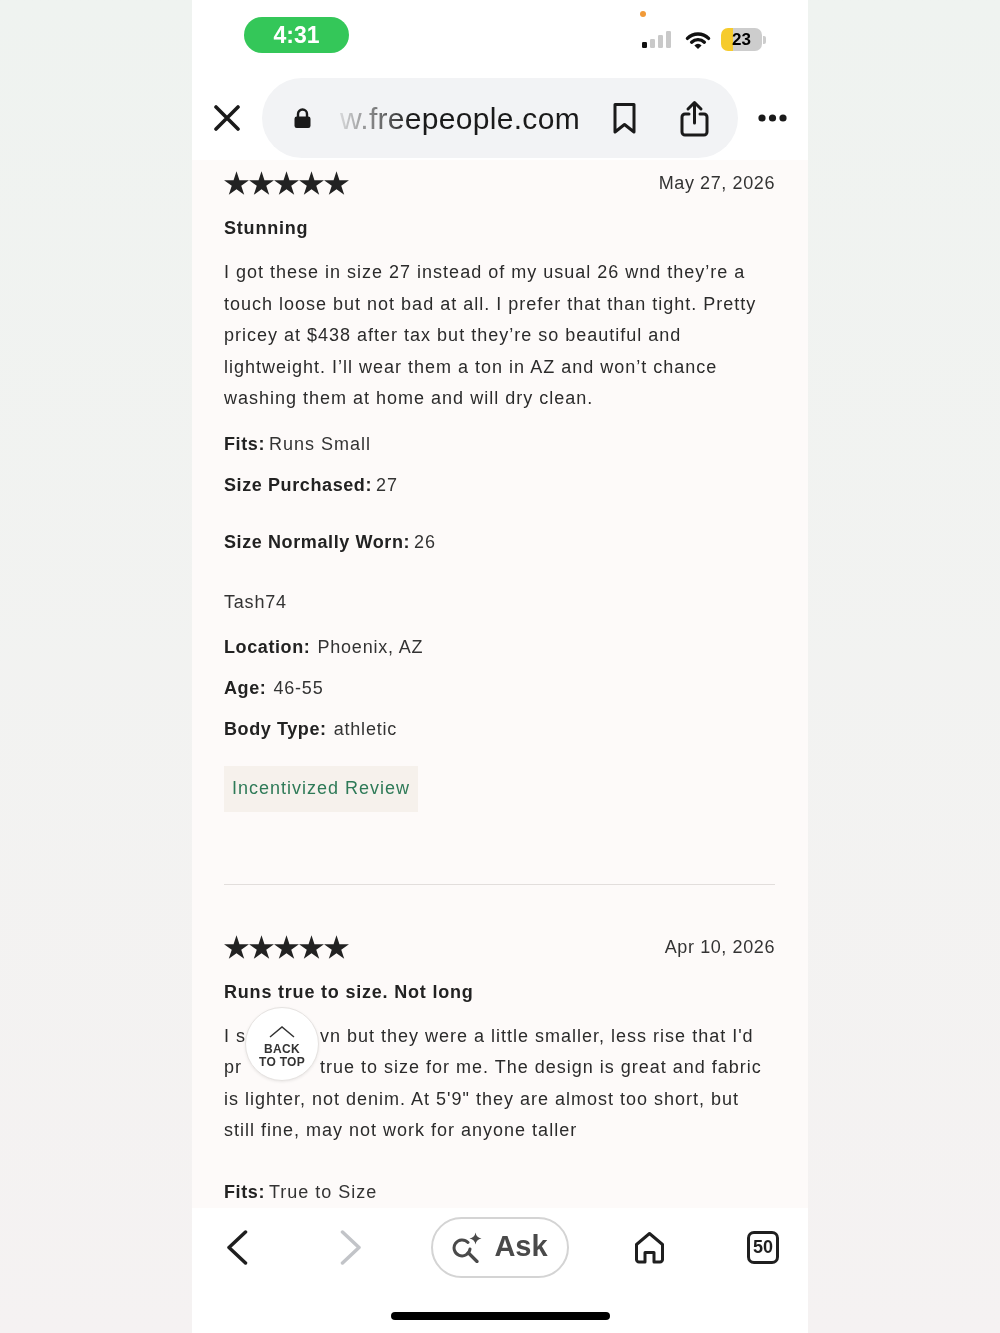 Image resolution: width=1000 pixels, height=1333 pixels. Describe the element at coordinates (296, 35) in the screenshot. I see `time-pill: 4:31` at that location.